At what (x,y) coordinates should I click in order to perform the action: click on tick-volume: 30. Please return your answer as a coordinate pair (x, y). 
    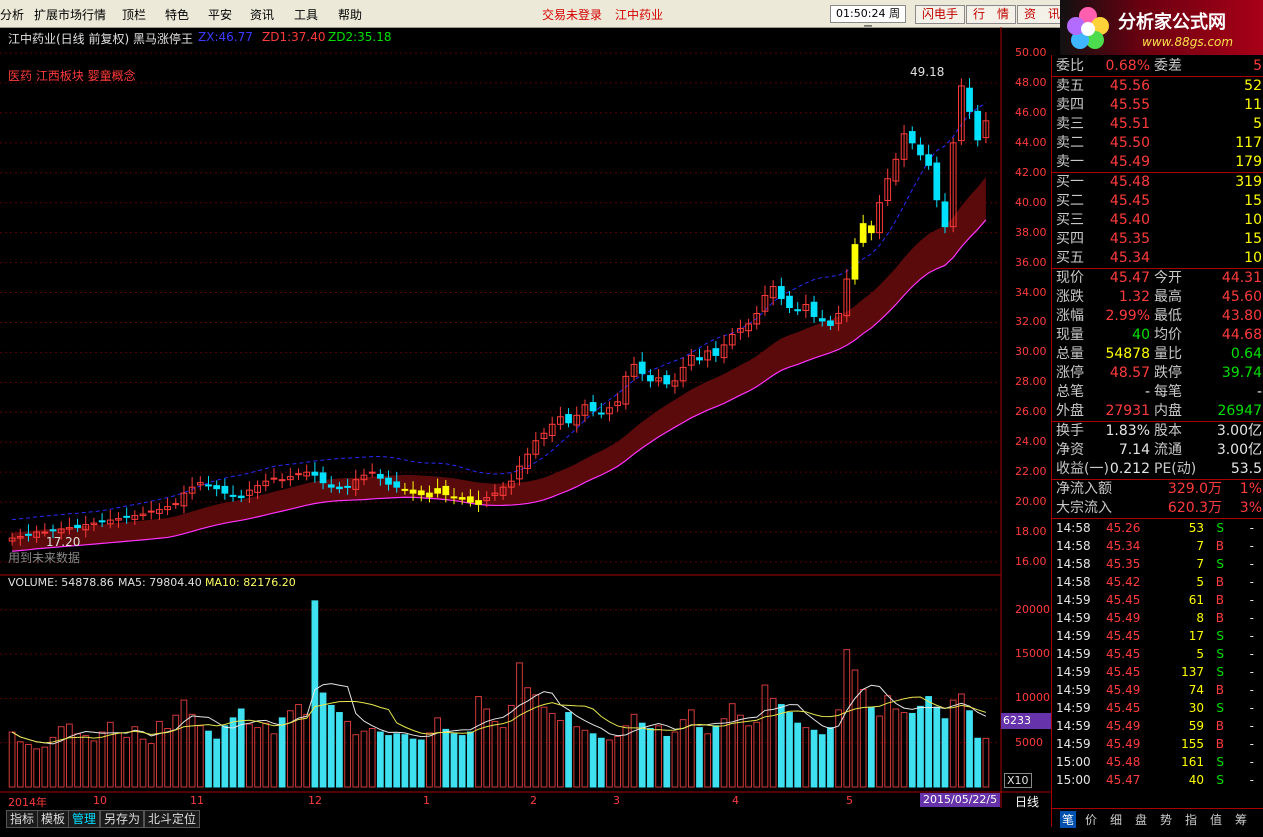
    Looking at the image, I should click on (1196, 708).